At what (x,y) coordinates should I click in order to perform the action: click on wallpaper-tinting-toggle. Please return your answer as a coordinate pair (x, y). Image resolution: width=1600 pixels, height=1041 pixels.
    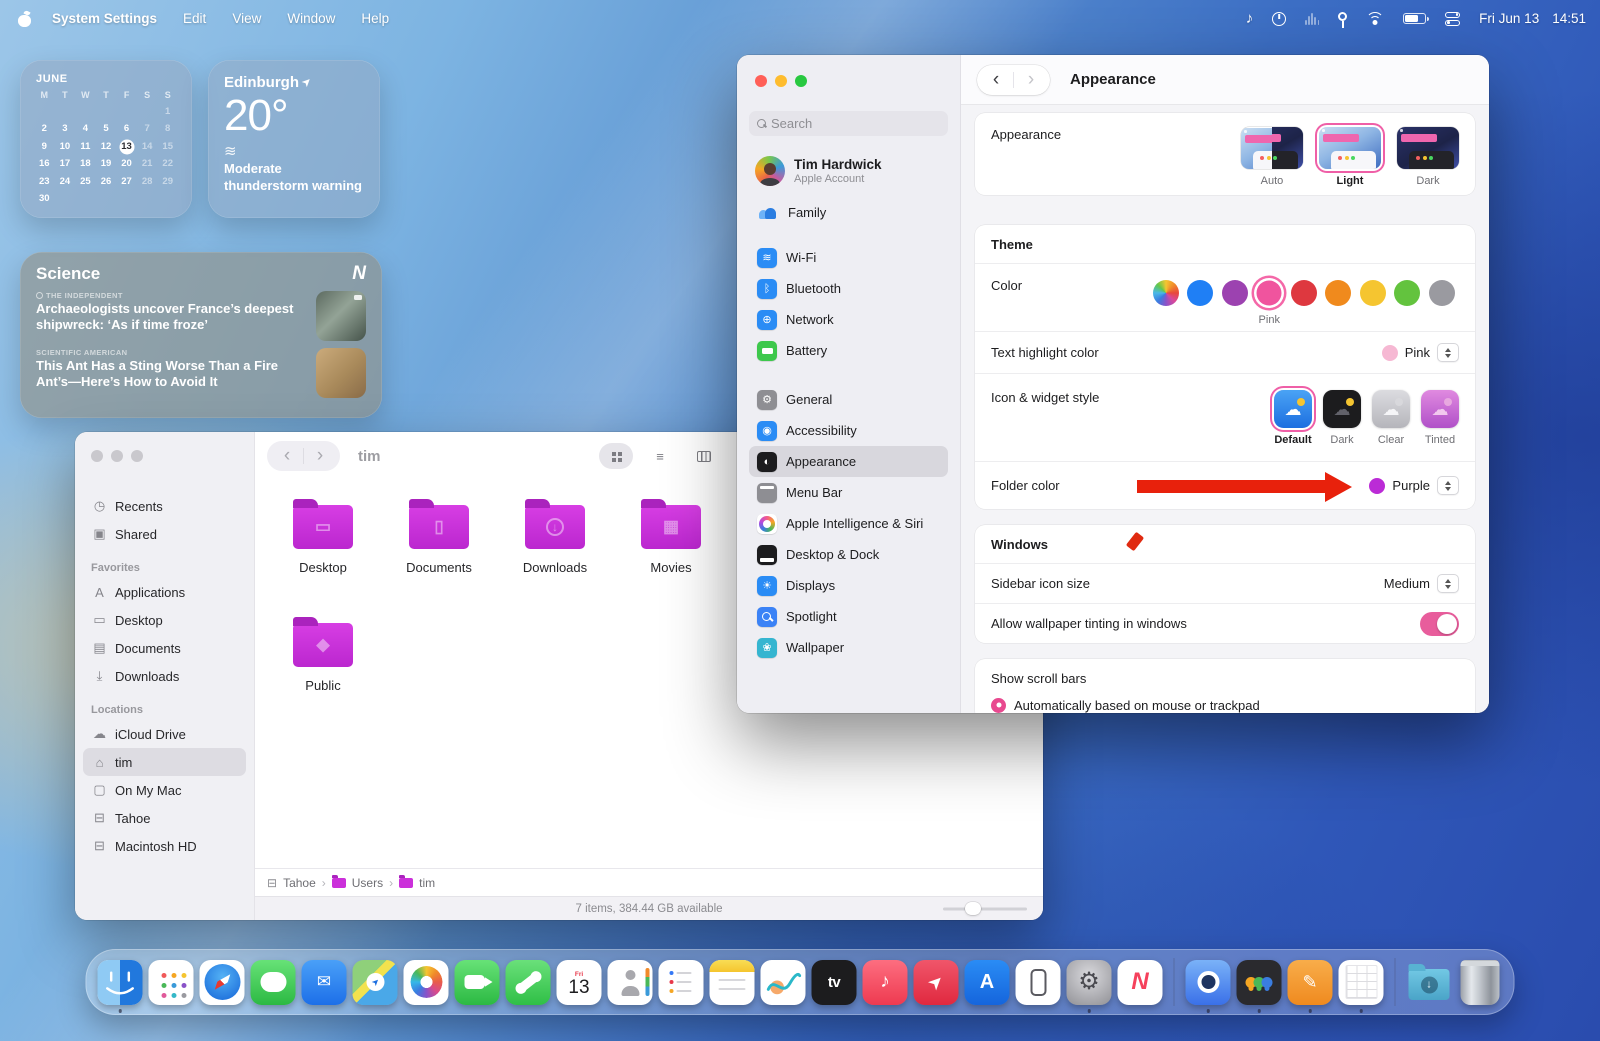
    Looking at the image, I should click on (1439, 623).